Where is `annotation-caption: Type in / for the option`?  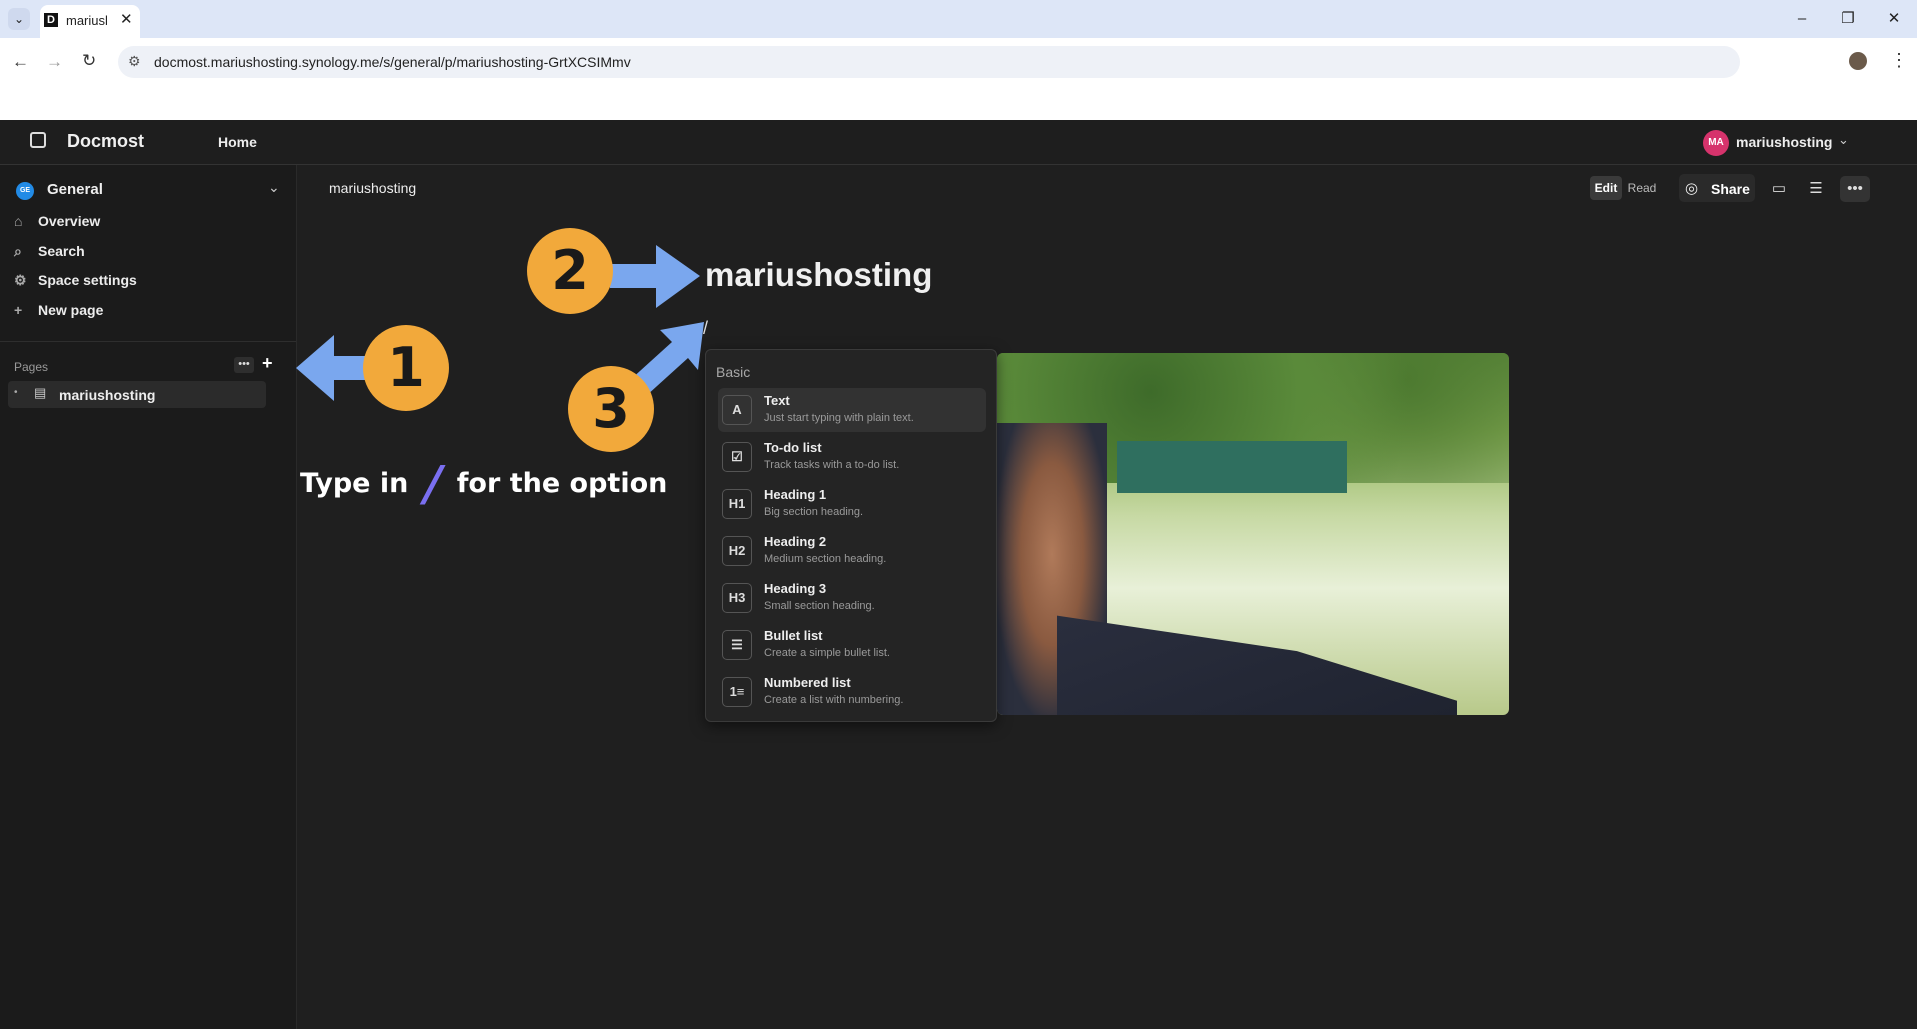 annotation-caption: Type in / for the option is located at coordinates (495, 484).